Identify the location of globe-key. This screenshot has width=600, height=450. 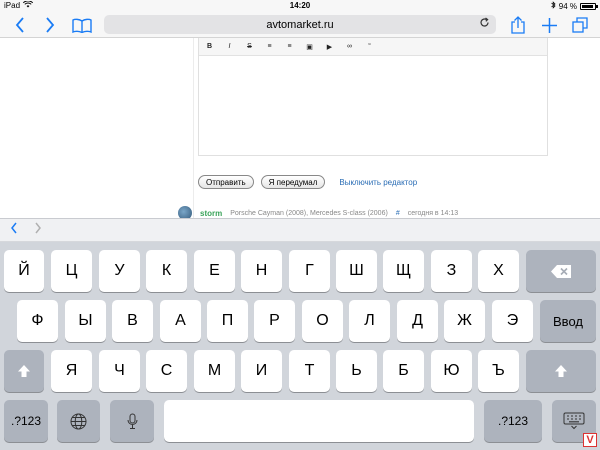
(78, 421).